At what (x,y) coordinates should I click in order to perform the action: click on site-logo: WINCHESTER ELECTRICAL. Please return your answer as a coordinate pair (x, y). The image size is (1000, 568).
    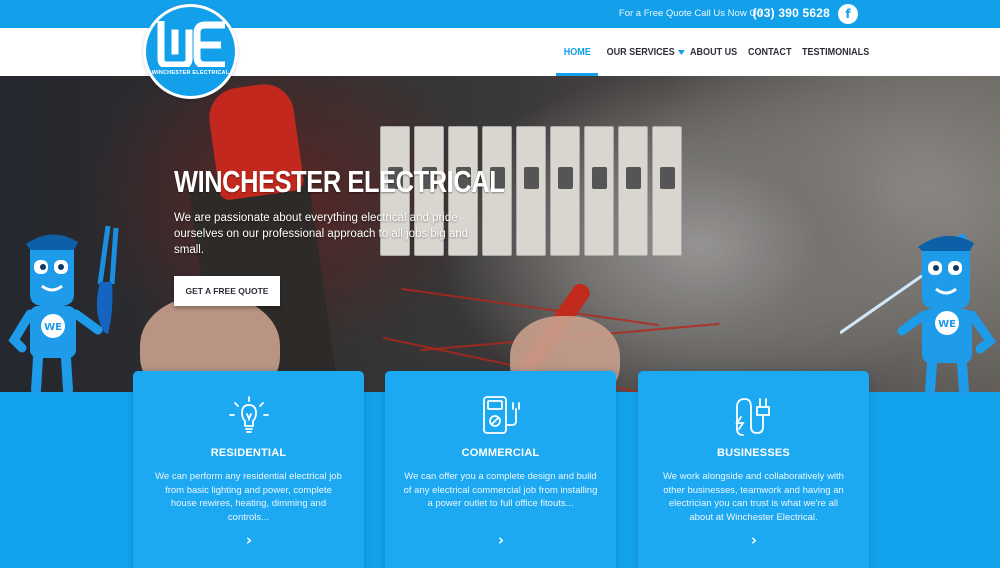
    Looking at the image, I should click on (190, 51).